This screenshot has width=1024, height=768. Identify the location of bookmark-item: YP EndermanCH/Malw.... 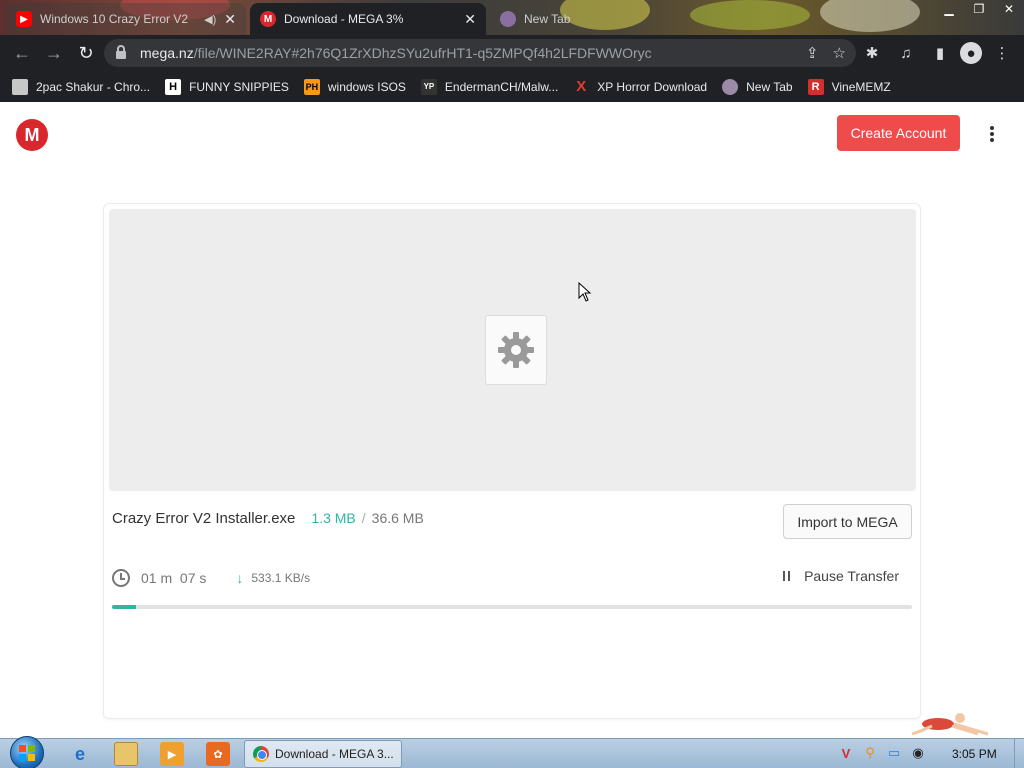
(489, 86).